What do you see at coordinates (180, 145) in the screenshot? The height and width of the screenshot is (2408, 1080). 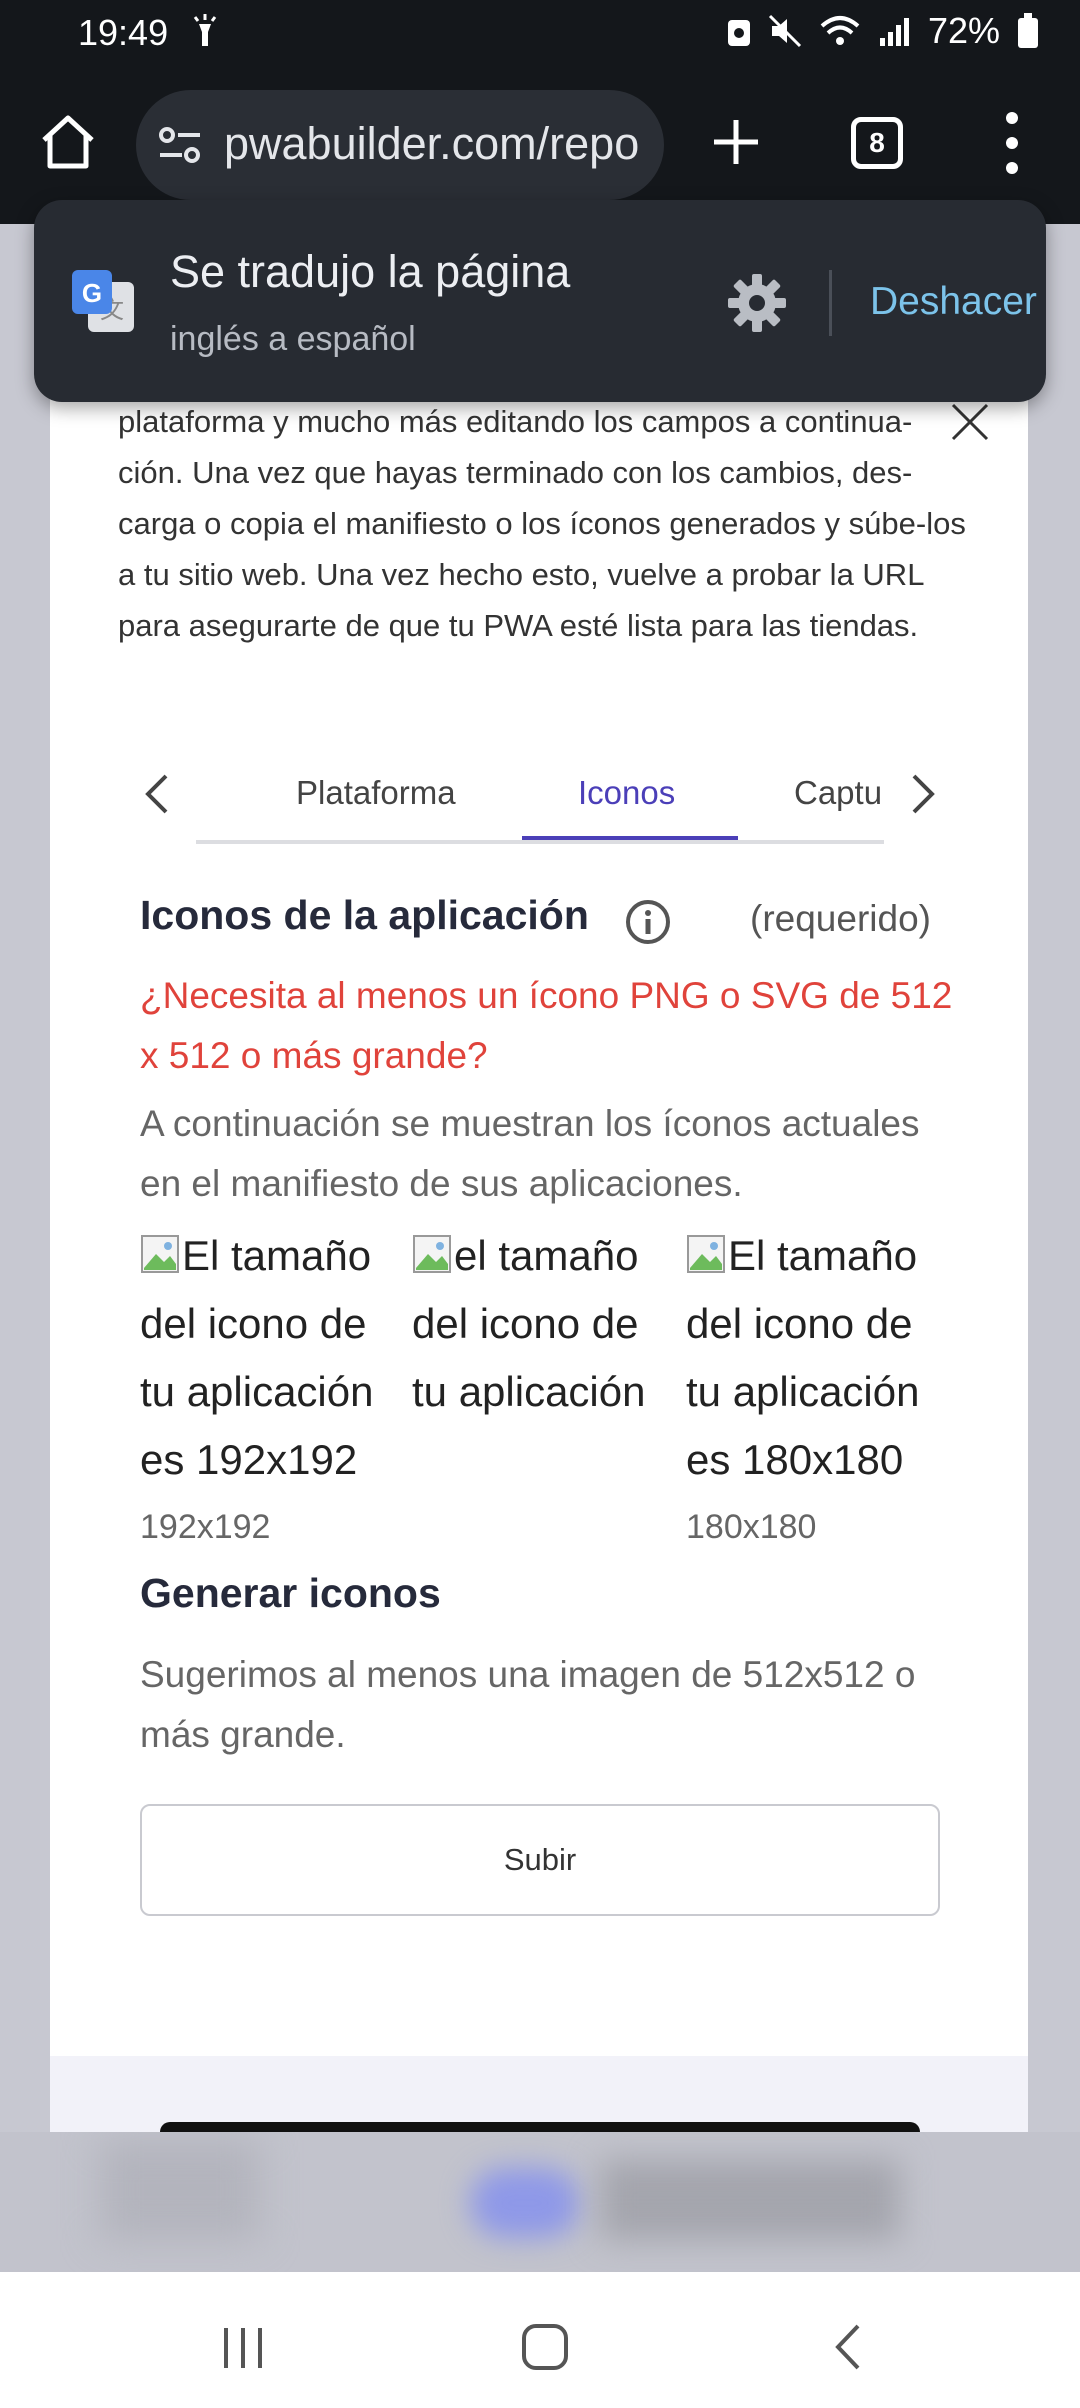 I see `site-settings-icon` at bounding box center [180, 145].